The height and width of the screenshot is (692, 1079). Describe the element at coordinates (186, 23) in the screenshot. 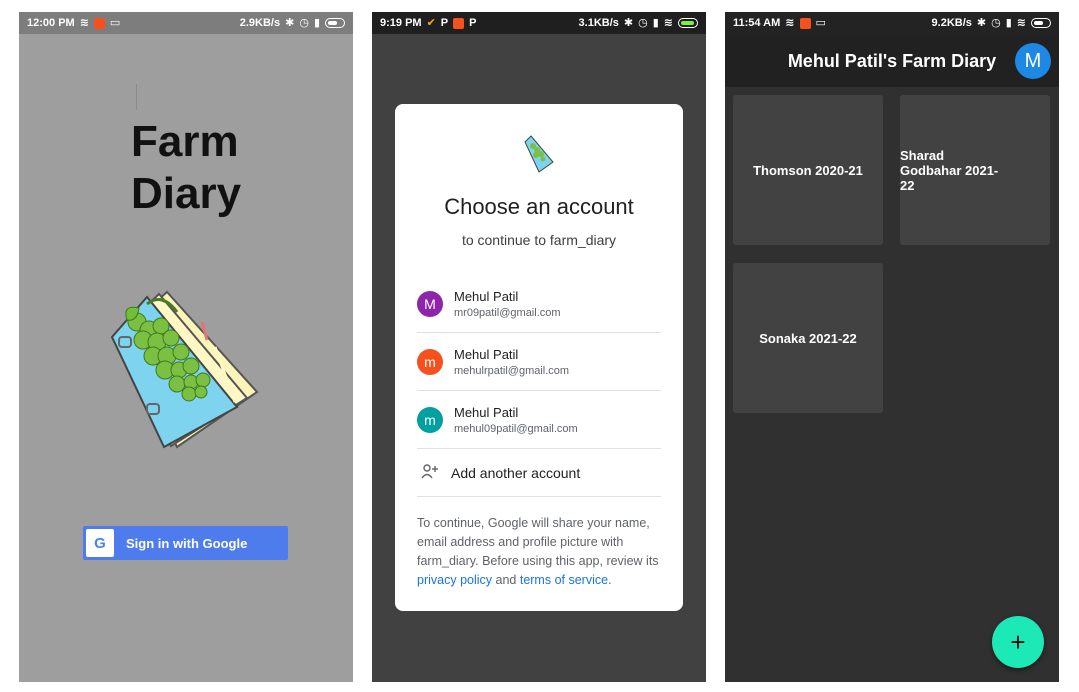

I see `status-bar: 12:00 PM ≋ ▭ 2.9KB/s ✱ ◷ ▮` at that location.